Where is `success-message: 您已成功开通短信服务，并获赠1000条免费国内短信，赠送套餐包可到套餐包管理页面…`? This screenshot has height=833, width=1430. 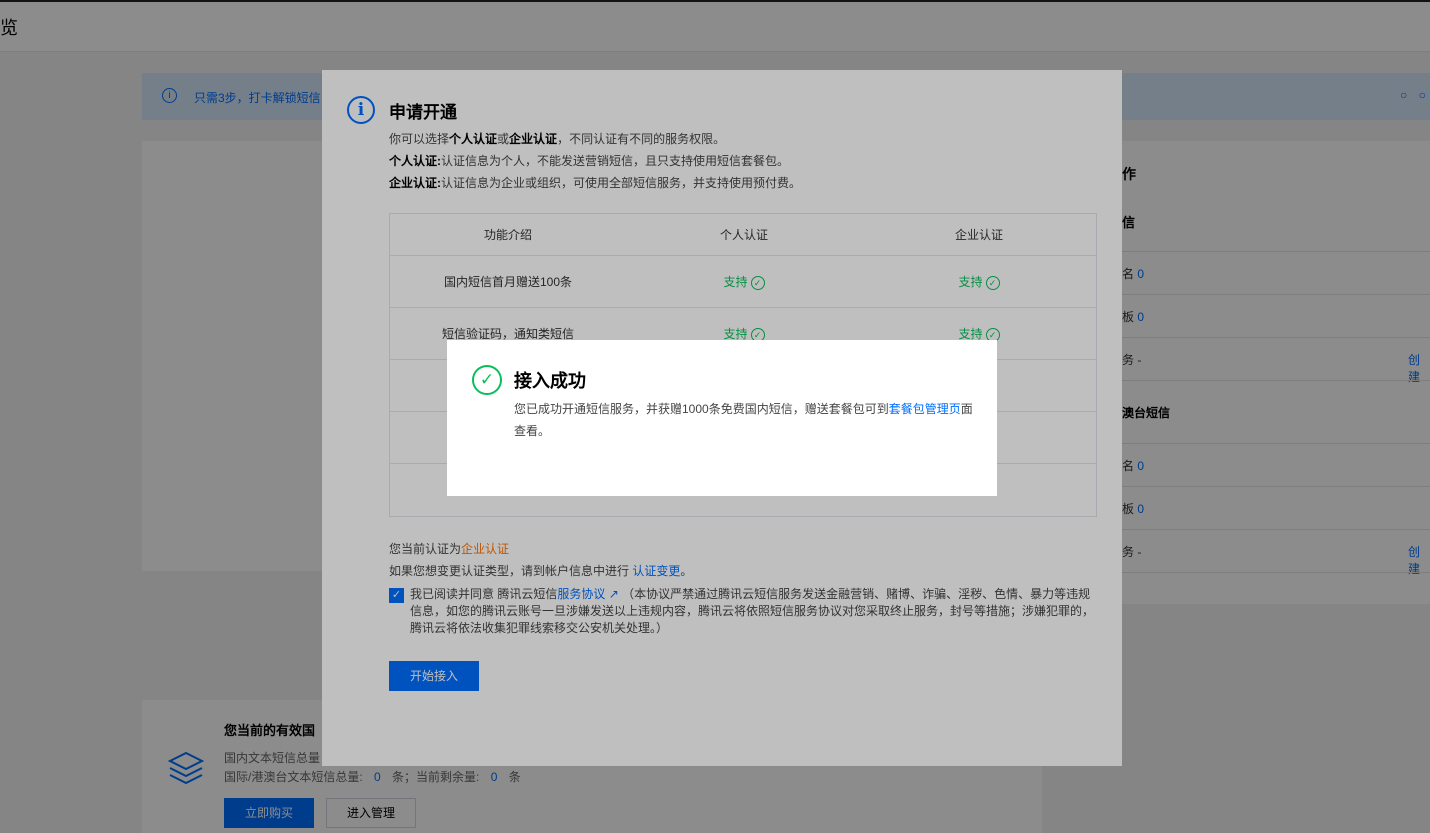
success-message: 您已成功开通短信服务，并获赠1000条免费国内短信，赠送套餐包可到套餐包管理页面… is located at coordinates (743, 420).